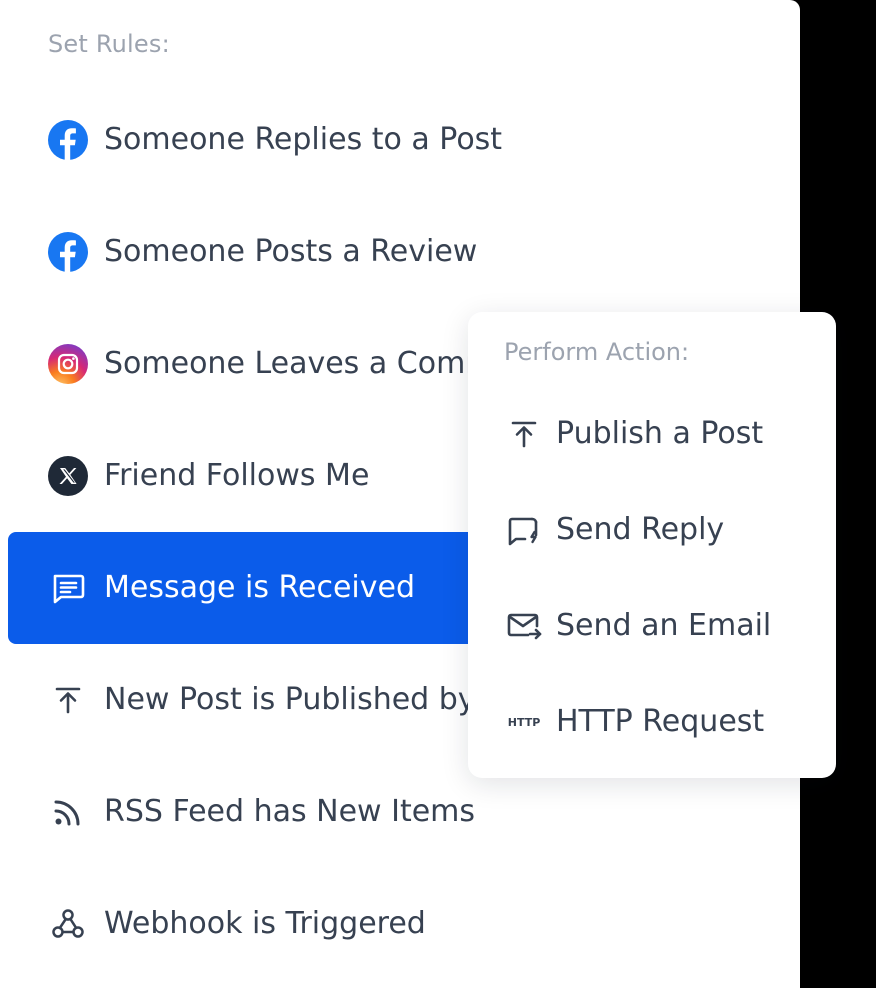 The height and width of the screenshot is (988, 876). I want to click on http-icon-text: HTTP, so click(524, 722).